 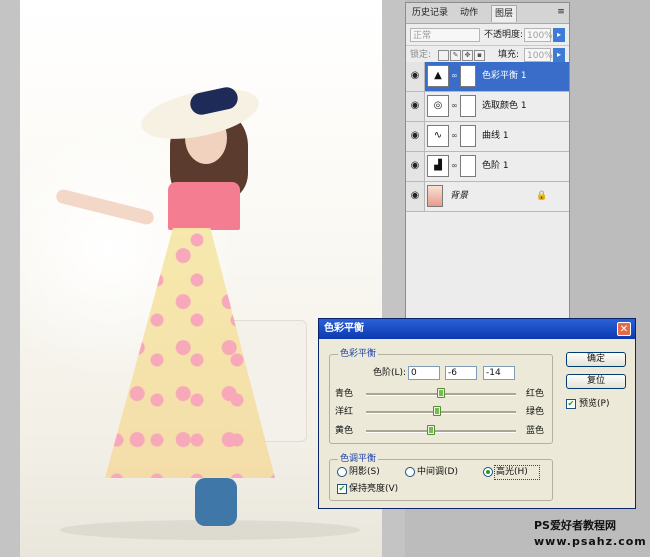 What do you see at coordinates (437, 472) in the screenshot?
I see `midtones-label: 中间调(D)` at bounding box center [437, 472].